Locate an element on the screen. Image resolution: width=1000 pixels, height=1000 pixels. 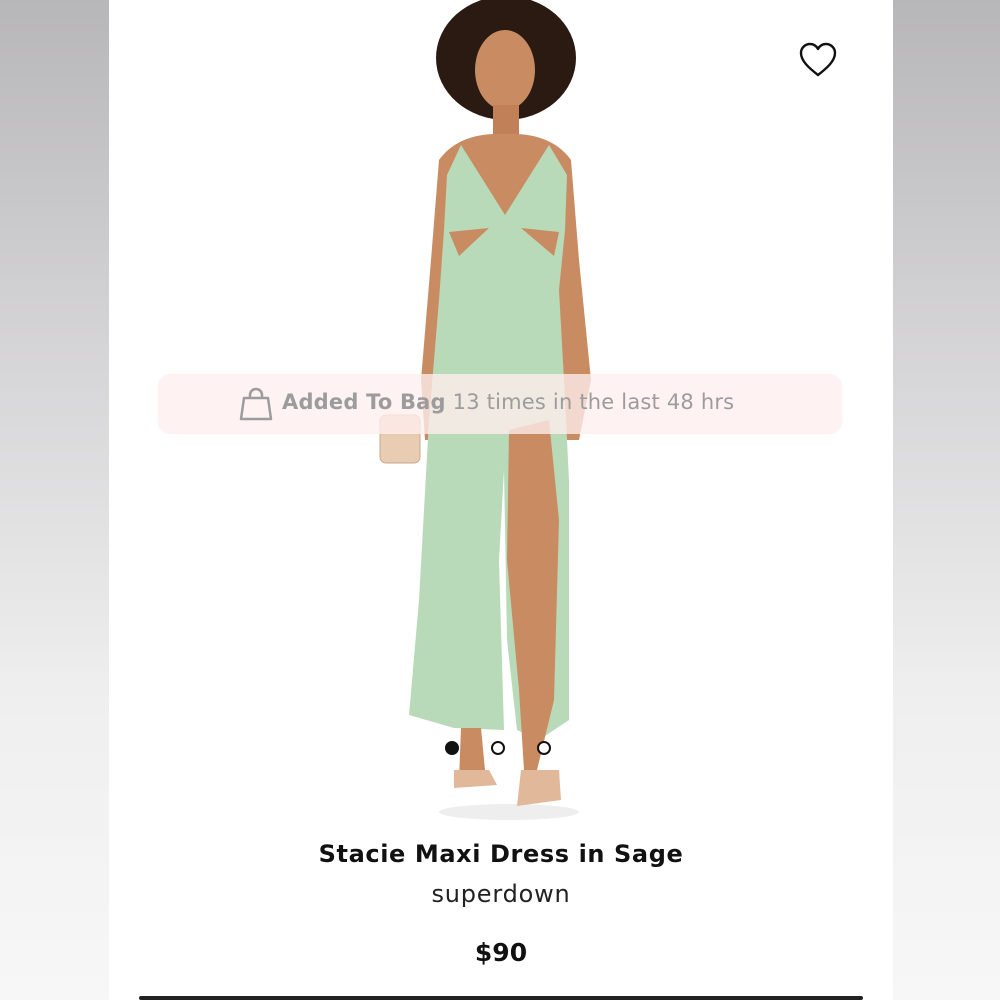
product-price: $90 is located at coordinates (501, 952).